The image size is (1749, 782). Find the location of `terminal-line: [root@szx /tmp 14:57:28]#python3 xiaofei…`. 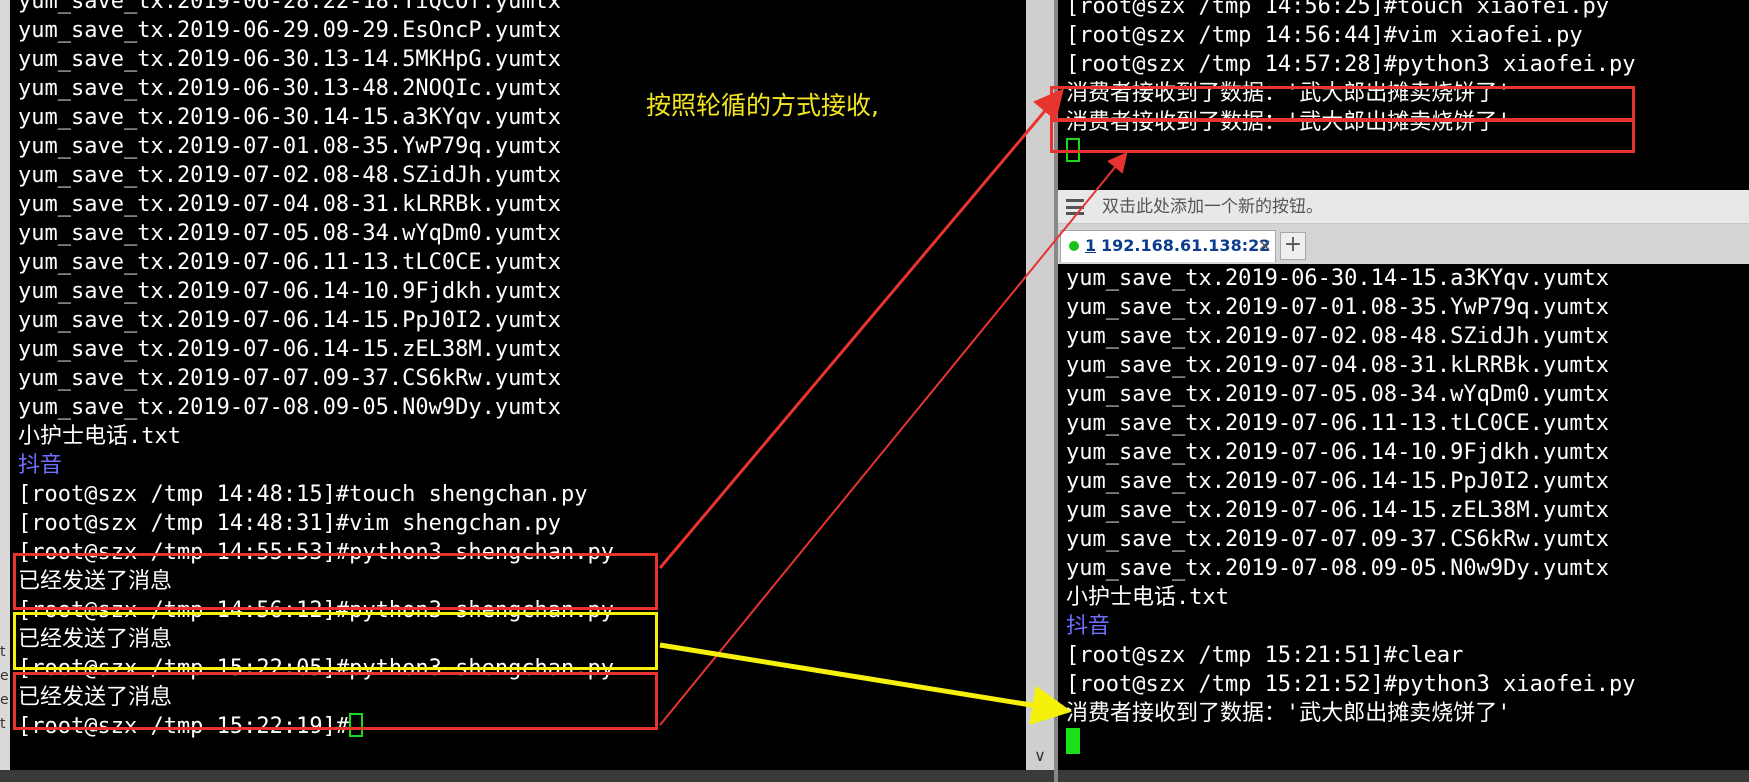

terminal-line: [root@szx /tmp 14:57:28]#python3 xiaofei… is located at coordinates (1351, 64).